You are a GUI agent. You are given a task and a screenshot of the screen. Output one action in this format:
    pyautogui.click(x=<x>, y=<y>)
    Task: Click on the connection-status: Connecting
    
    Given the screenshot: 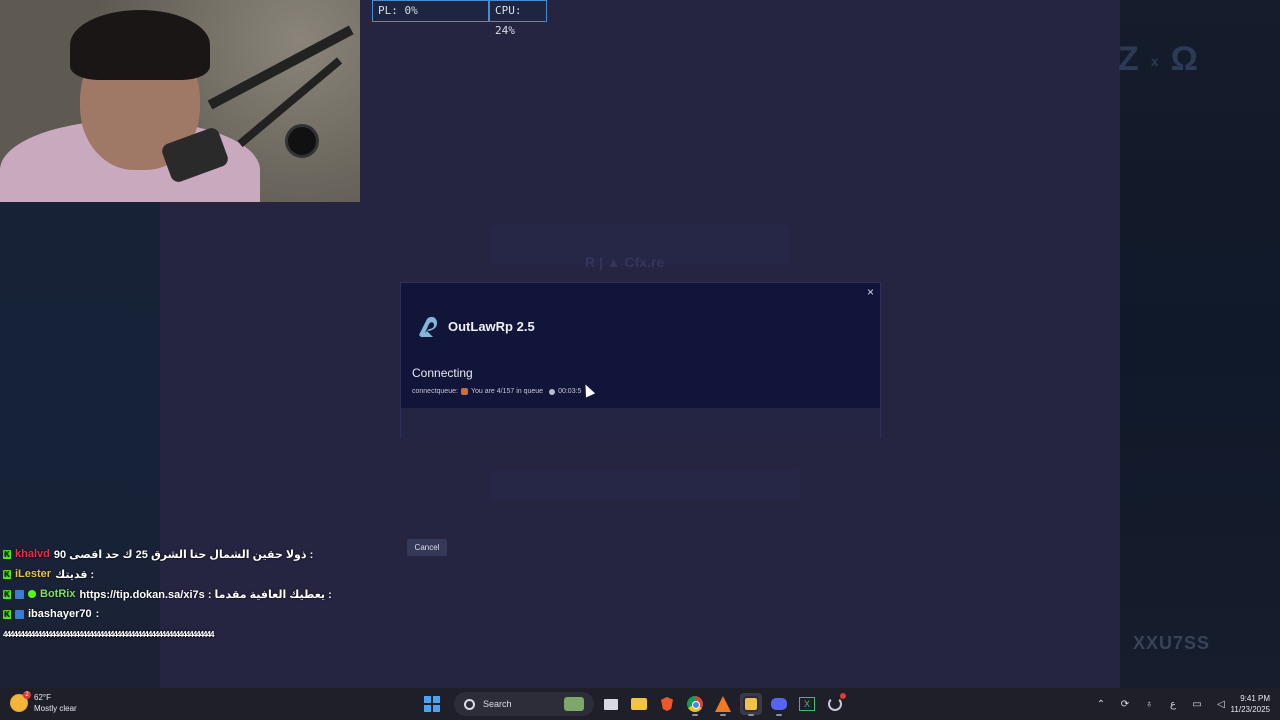 What is the action you would take?
    pyautogui.click(x=442, y=373)
    